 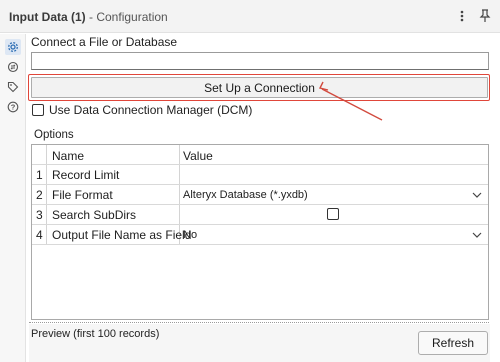 I want to click on dcm-checkbox, so click(x=38, y=110).